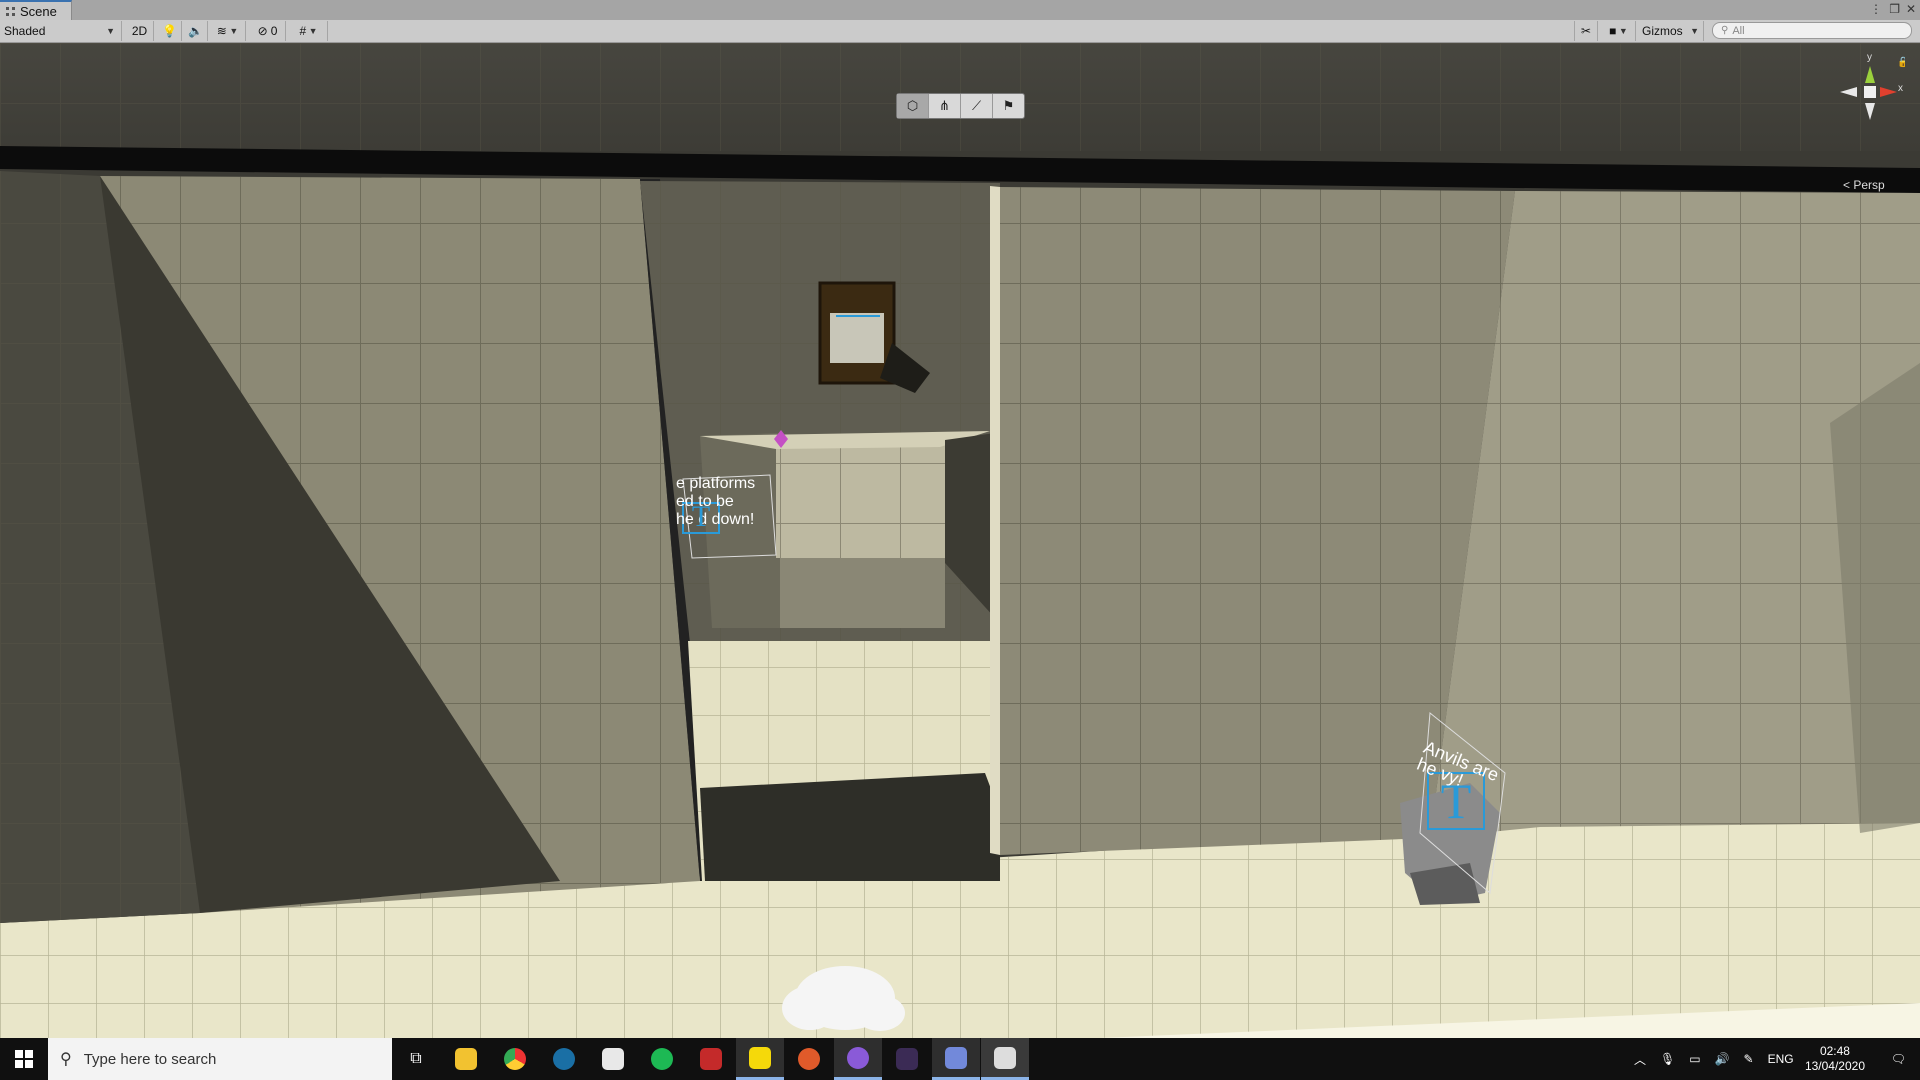 The width and height of the screenshot is (1920, 1080). I want to click on language-indicator: ENG, so click(1781, 1059).